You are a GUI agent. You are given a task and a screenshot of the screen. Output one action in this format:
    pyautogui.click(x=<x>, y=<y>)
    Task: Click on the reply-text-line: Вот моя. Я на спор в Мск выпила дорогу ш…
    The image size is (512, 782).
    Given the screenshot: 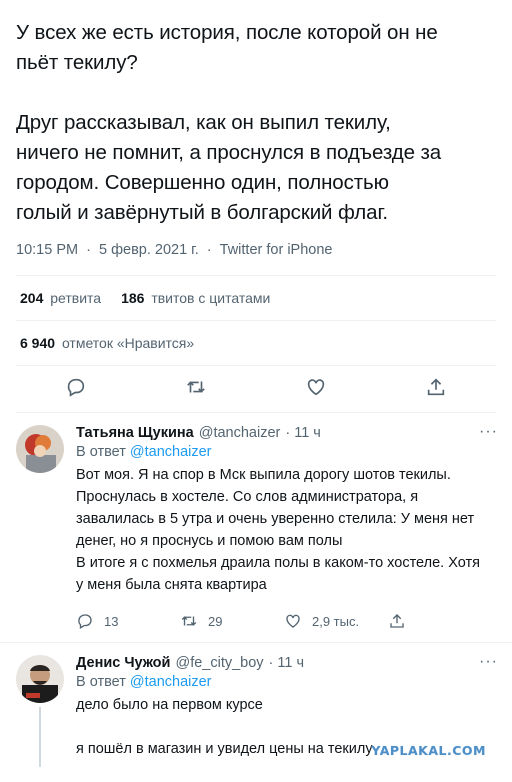 What is the action you would take?
    pyautogui.click(x=263, y=475)
    